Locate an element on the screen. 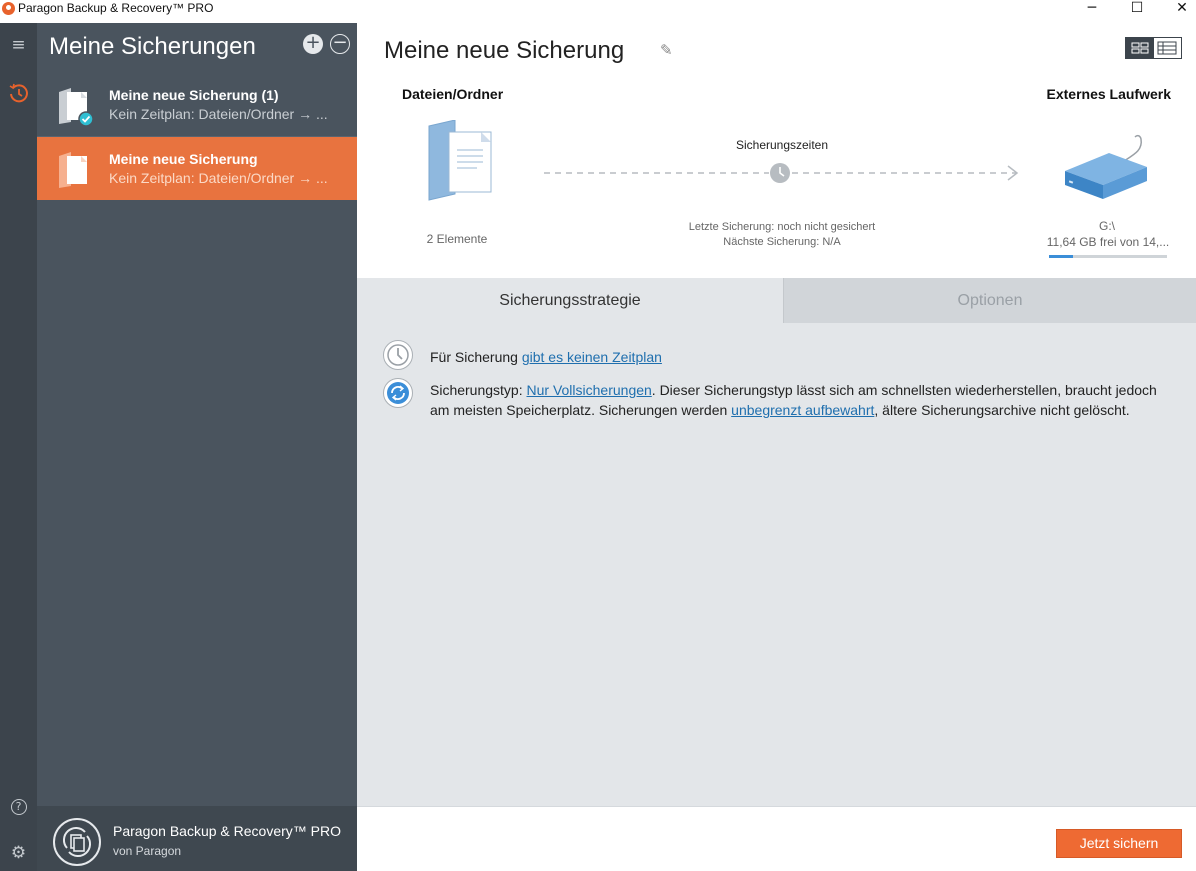 The image size is (1196, 871). product-logo-icon is located at coordinates (77, 842).